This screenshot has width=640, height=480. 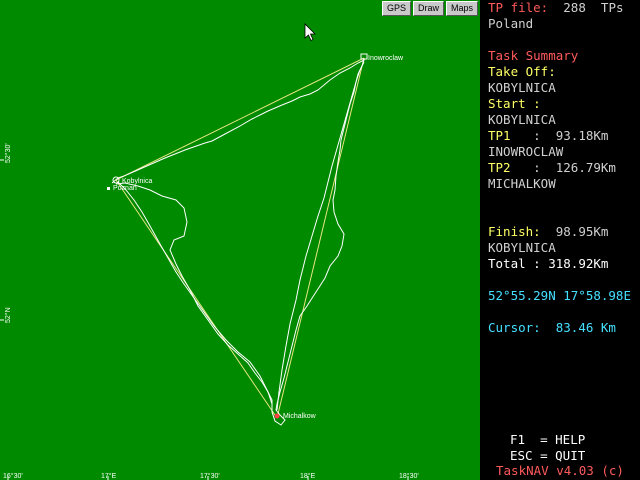 I want to click on quit-hint: ESC = QUIT, so click(x=548, y=455).